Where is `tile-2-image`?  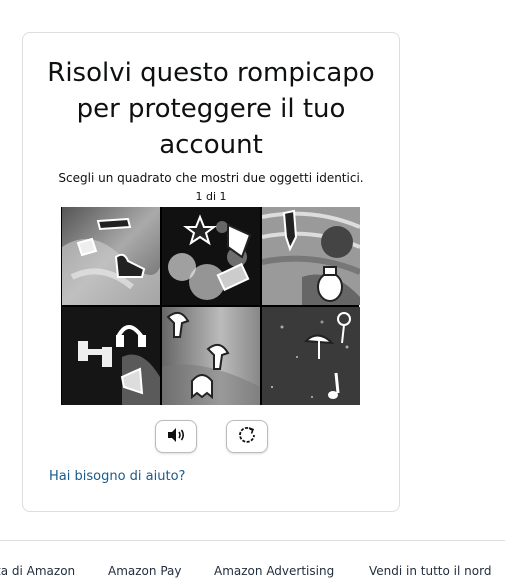 tile-2-image is located at coordinates (211, 256).